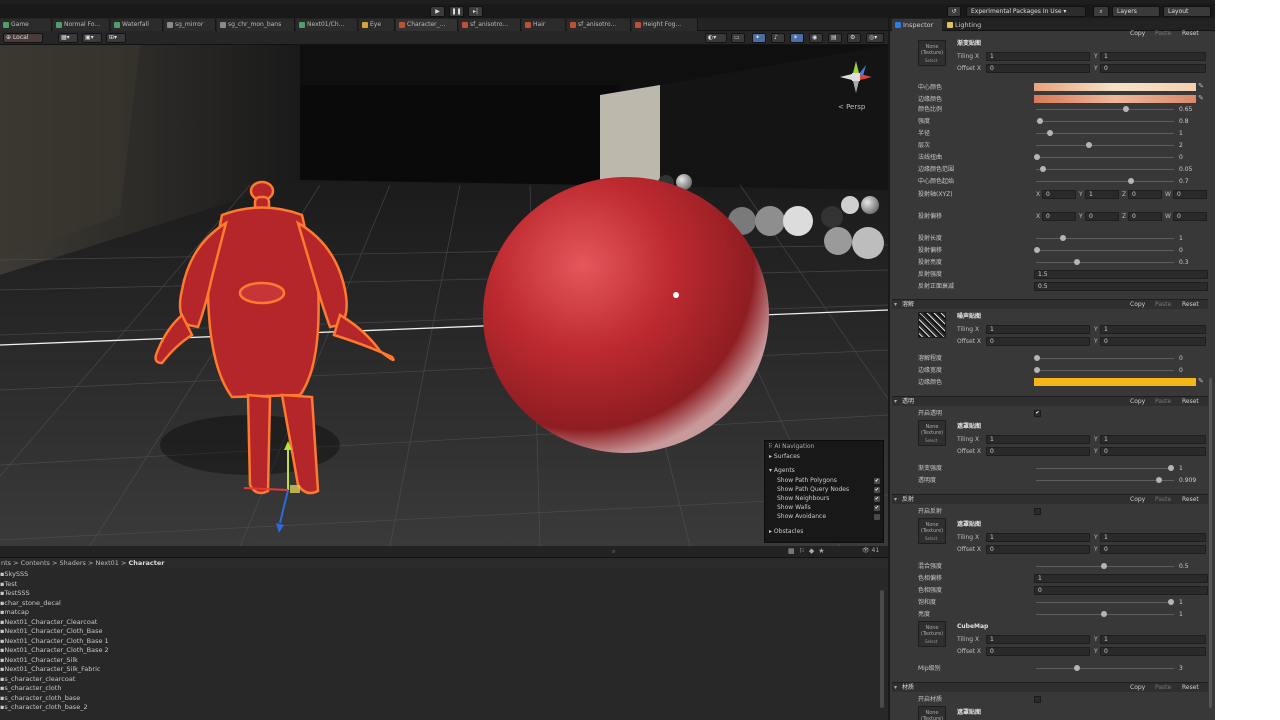  What do you see at coordinates (854, 38) in the screenshot?
I see `tools-icon: ⚙` at bounding box center [854, 38].